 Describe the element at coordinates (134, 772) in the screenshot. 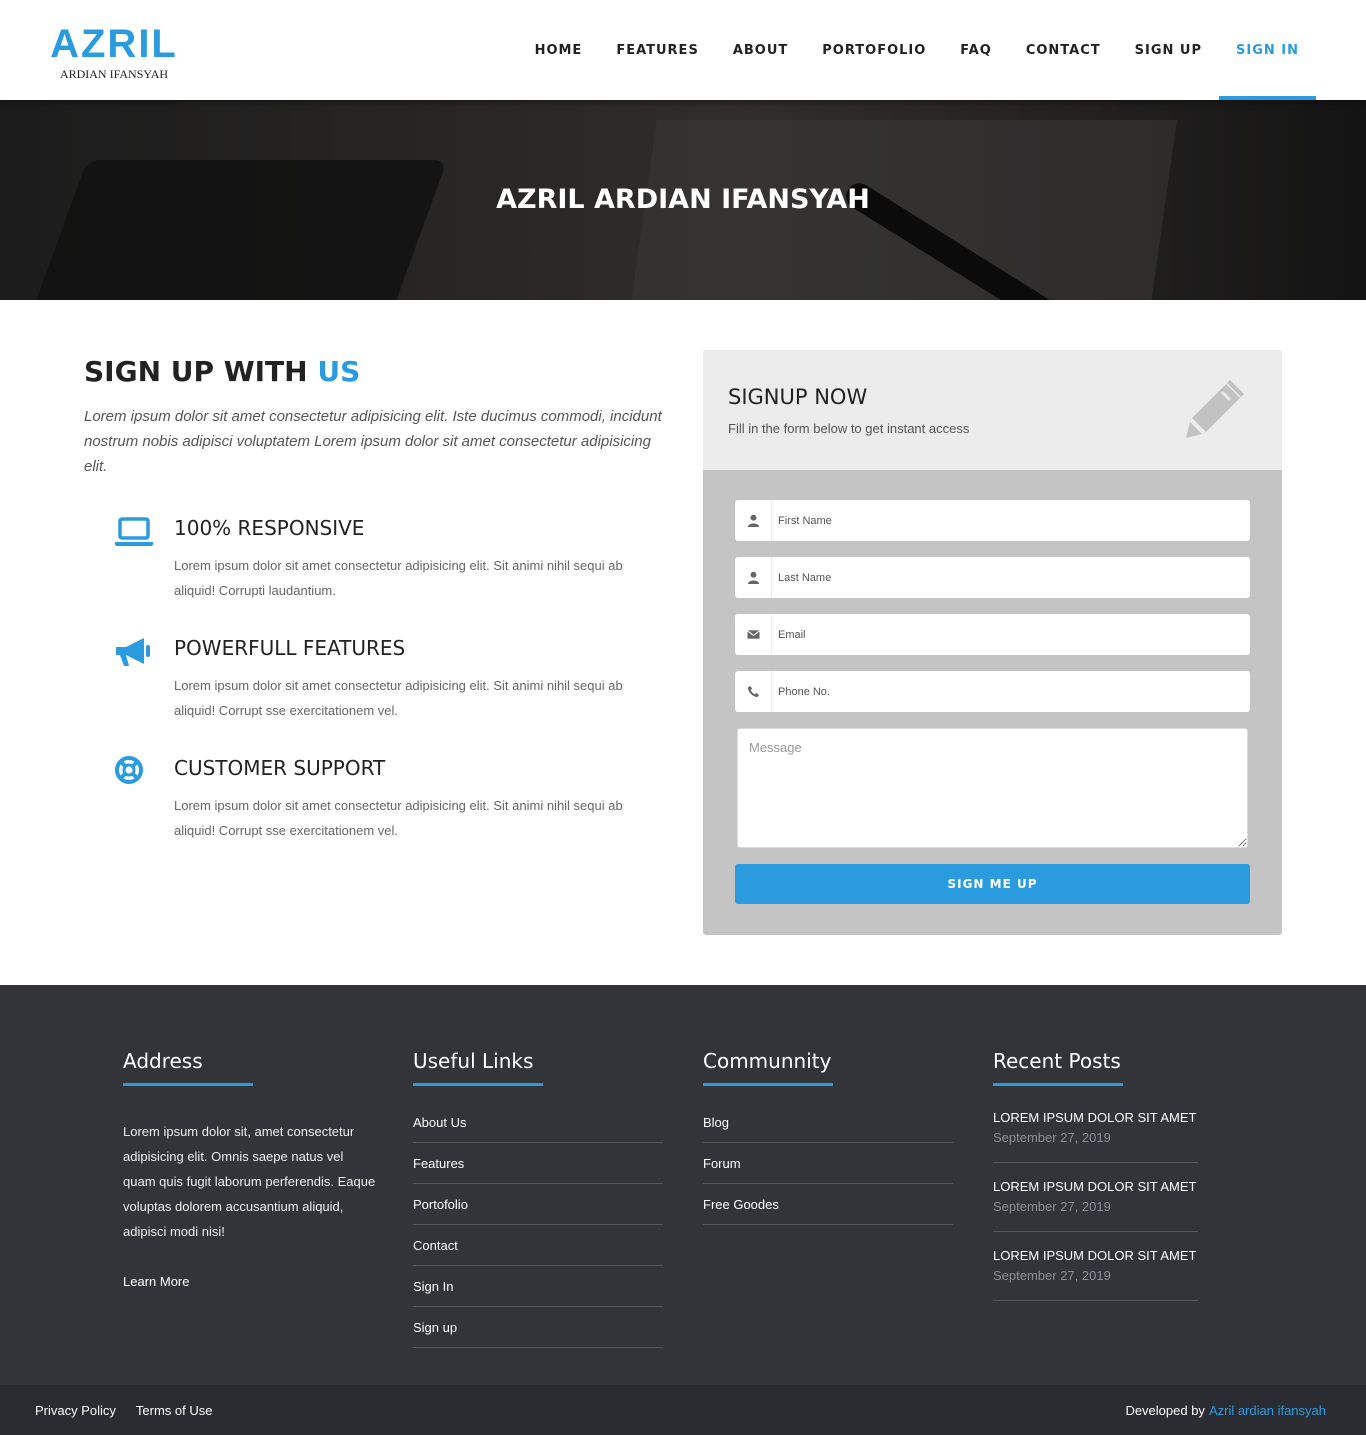

I see `lifebuoy-icon` at that location.